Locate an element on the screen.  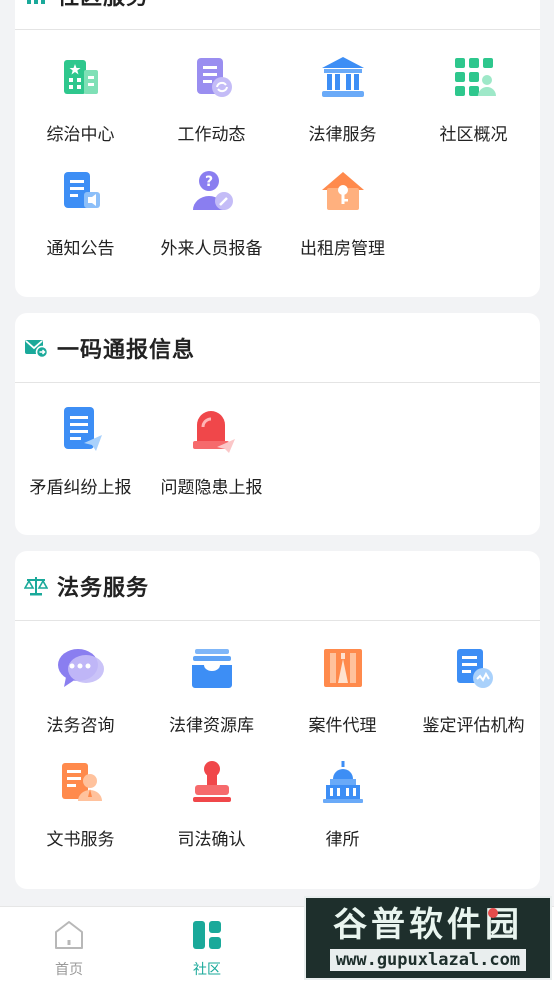
tile-label: 法务咨询 is located at coordinates (80, 726).